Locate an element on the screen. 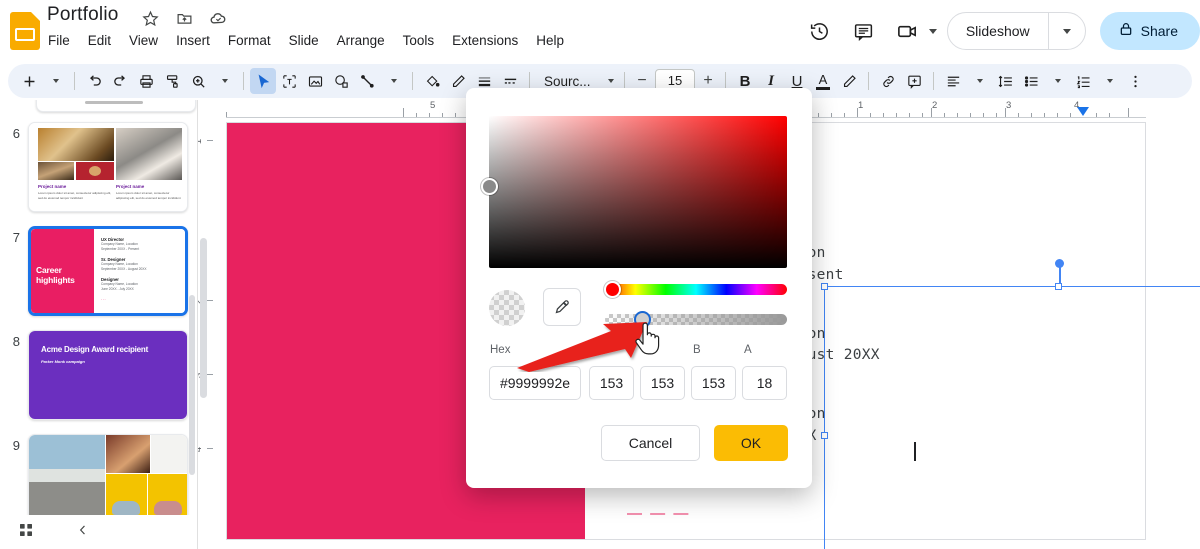  alpha-input: 18 is located at coordinates (764, 383).